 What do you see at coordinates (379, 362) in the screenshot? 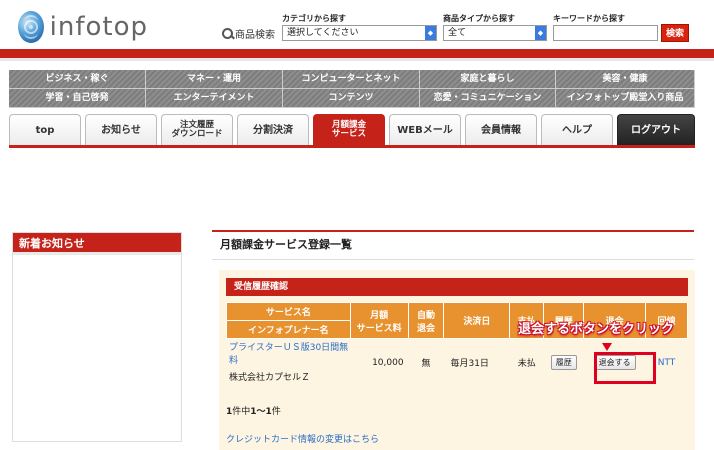
I see `fee-cell: 10,000` at bounding box center [379, 362].